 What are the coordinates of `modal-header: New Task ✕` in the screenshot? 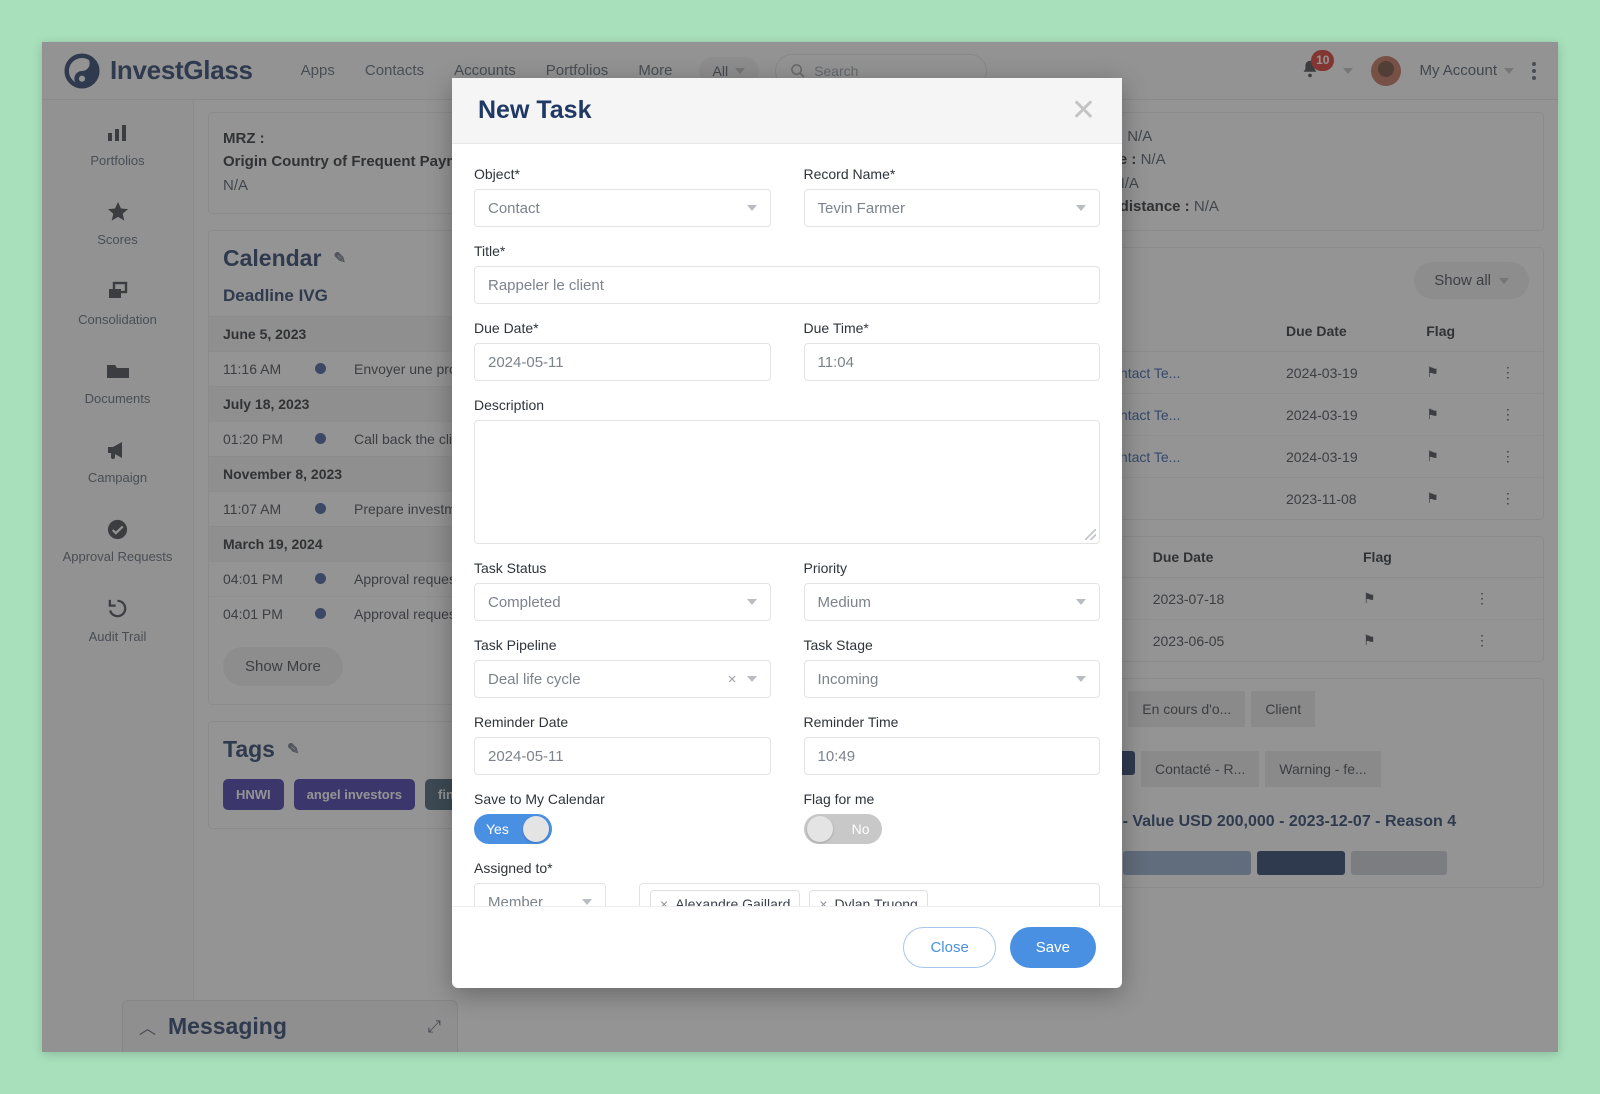 It's located at (787, 111).